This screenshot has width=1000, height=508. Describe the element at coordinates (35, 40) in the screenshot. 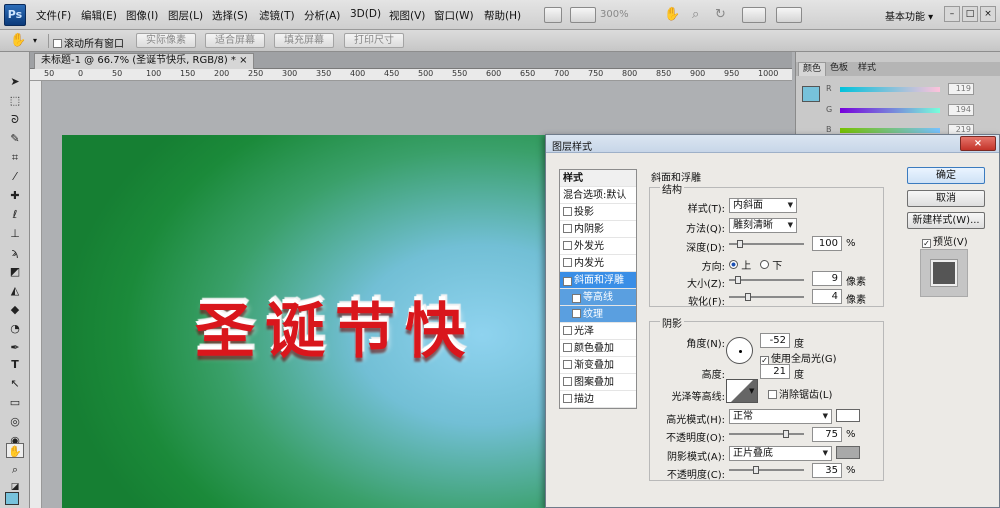

I see `chevron-down-icon: ▾` at that location.